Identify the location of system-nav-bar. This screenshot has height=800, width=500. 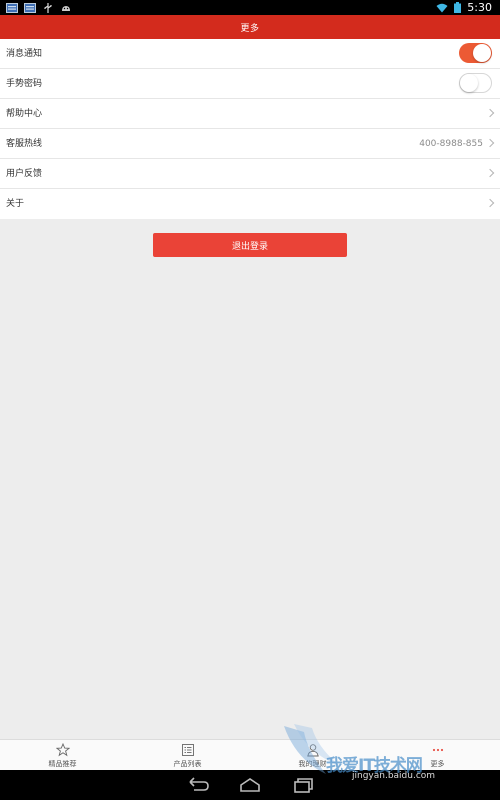
(250, 785).